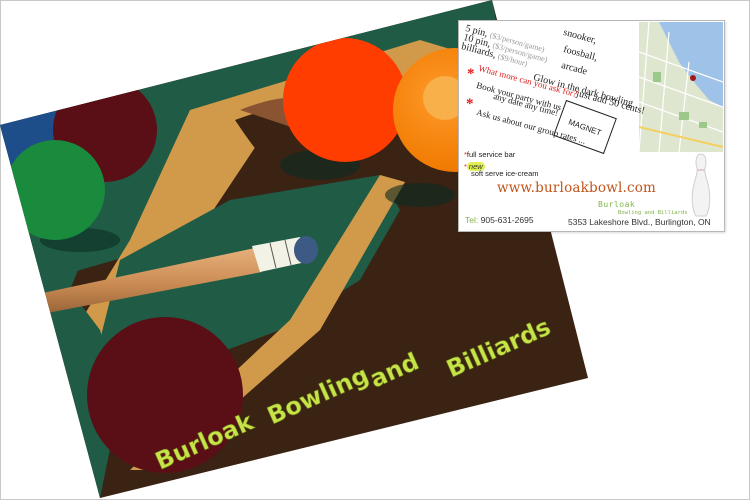  Describe the element at coordinates (653, 213) in the screenshot. I see `brand-logo-tagline: Bowling and Billiards` at that location.